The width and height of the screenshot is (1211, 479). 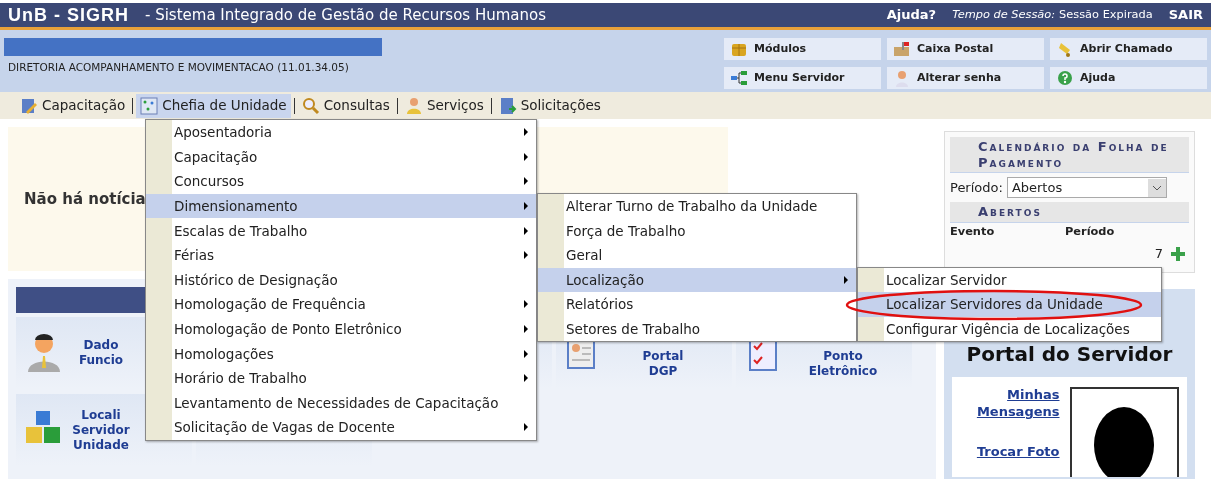 I want to click on news-message: Não há notícia, so click(x=85, y=199).